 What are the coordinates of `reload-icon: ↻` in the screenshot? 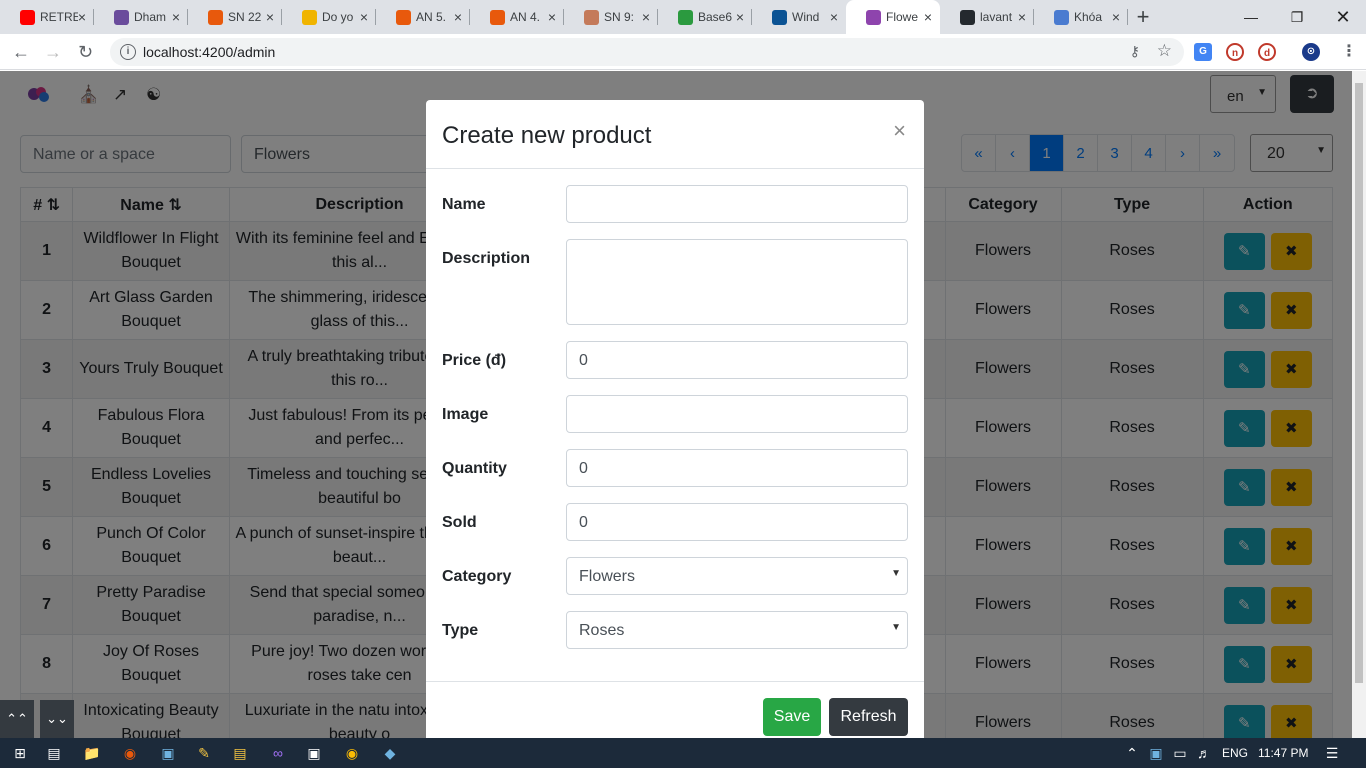 It's located at (85, 52).